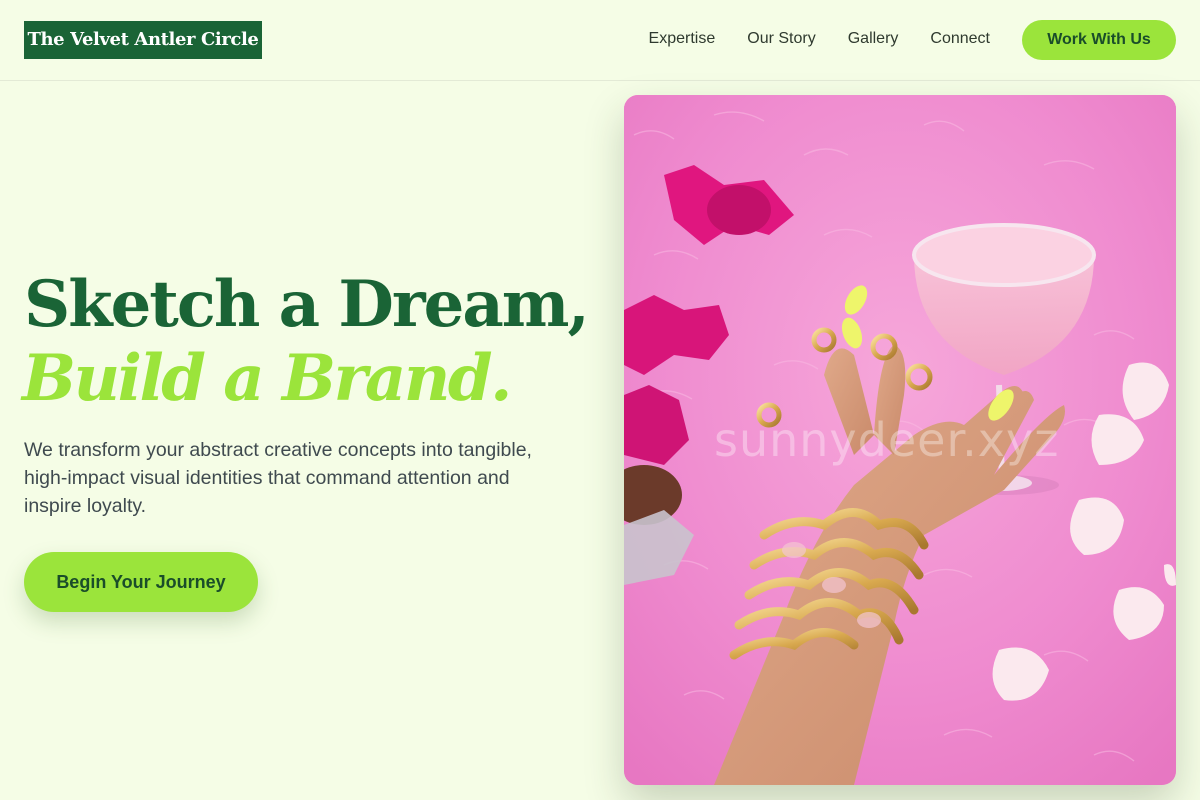 This screenshot has width=1200, height=800. What do you see at coordinates (143, 40) in the screenshot?
I see `brand-logo: The Velvet Antler Circle` at bounding box center [143, 40].